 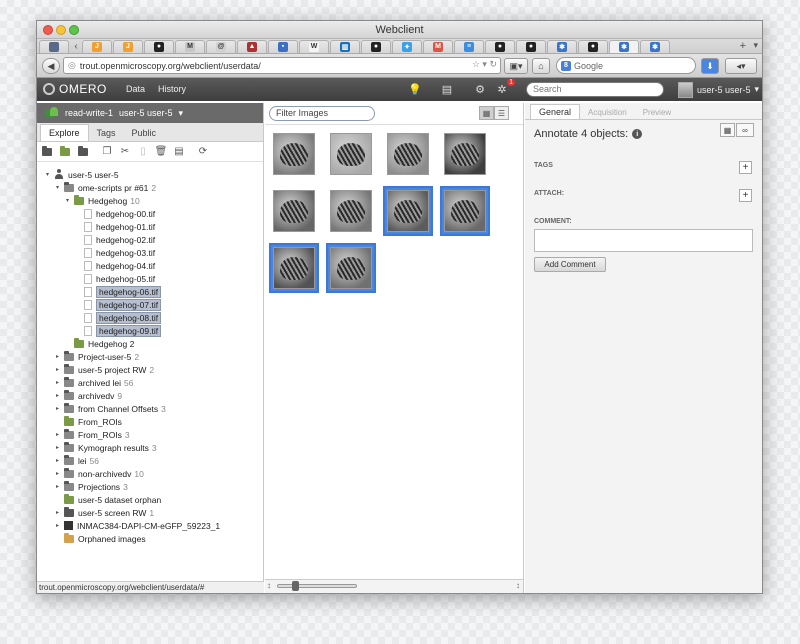 What do you see at coordinates (150, 343) in the screenshot?
I see `tree-node-dataset: Hedgehog 2` at bounding box center [150, 343].